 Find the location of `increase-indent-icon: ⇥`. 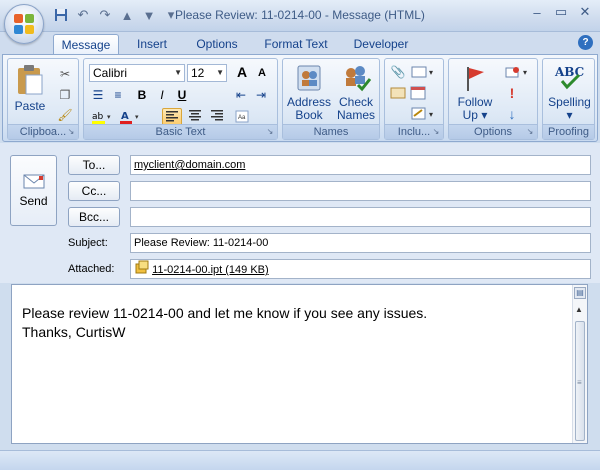

increase-indent-icon: ⇥ is located at coordinates (261, 95).